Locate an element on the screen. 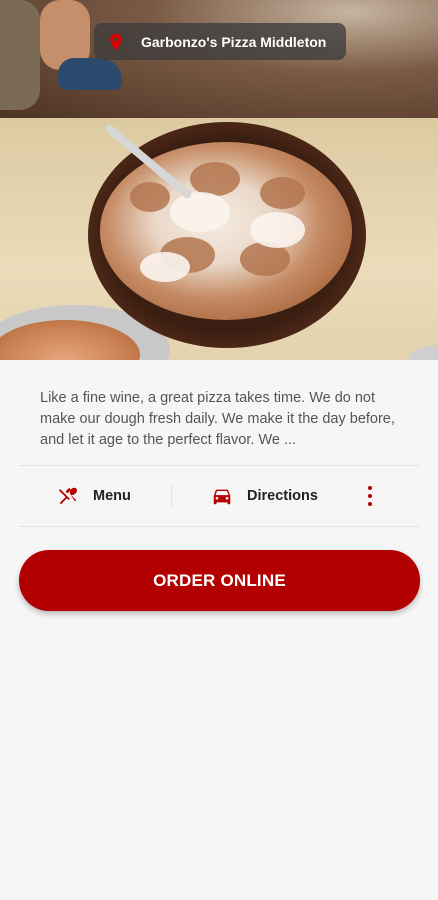  sneaker is located at coordinates (90, 74).